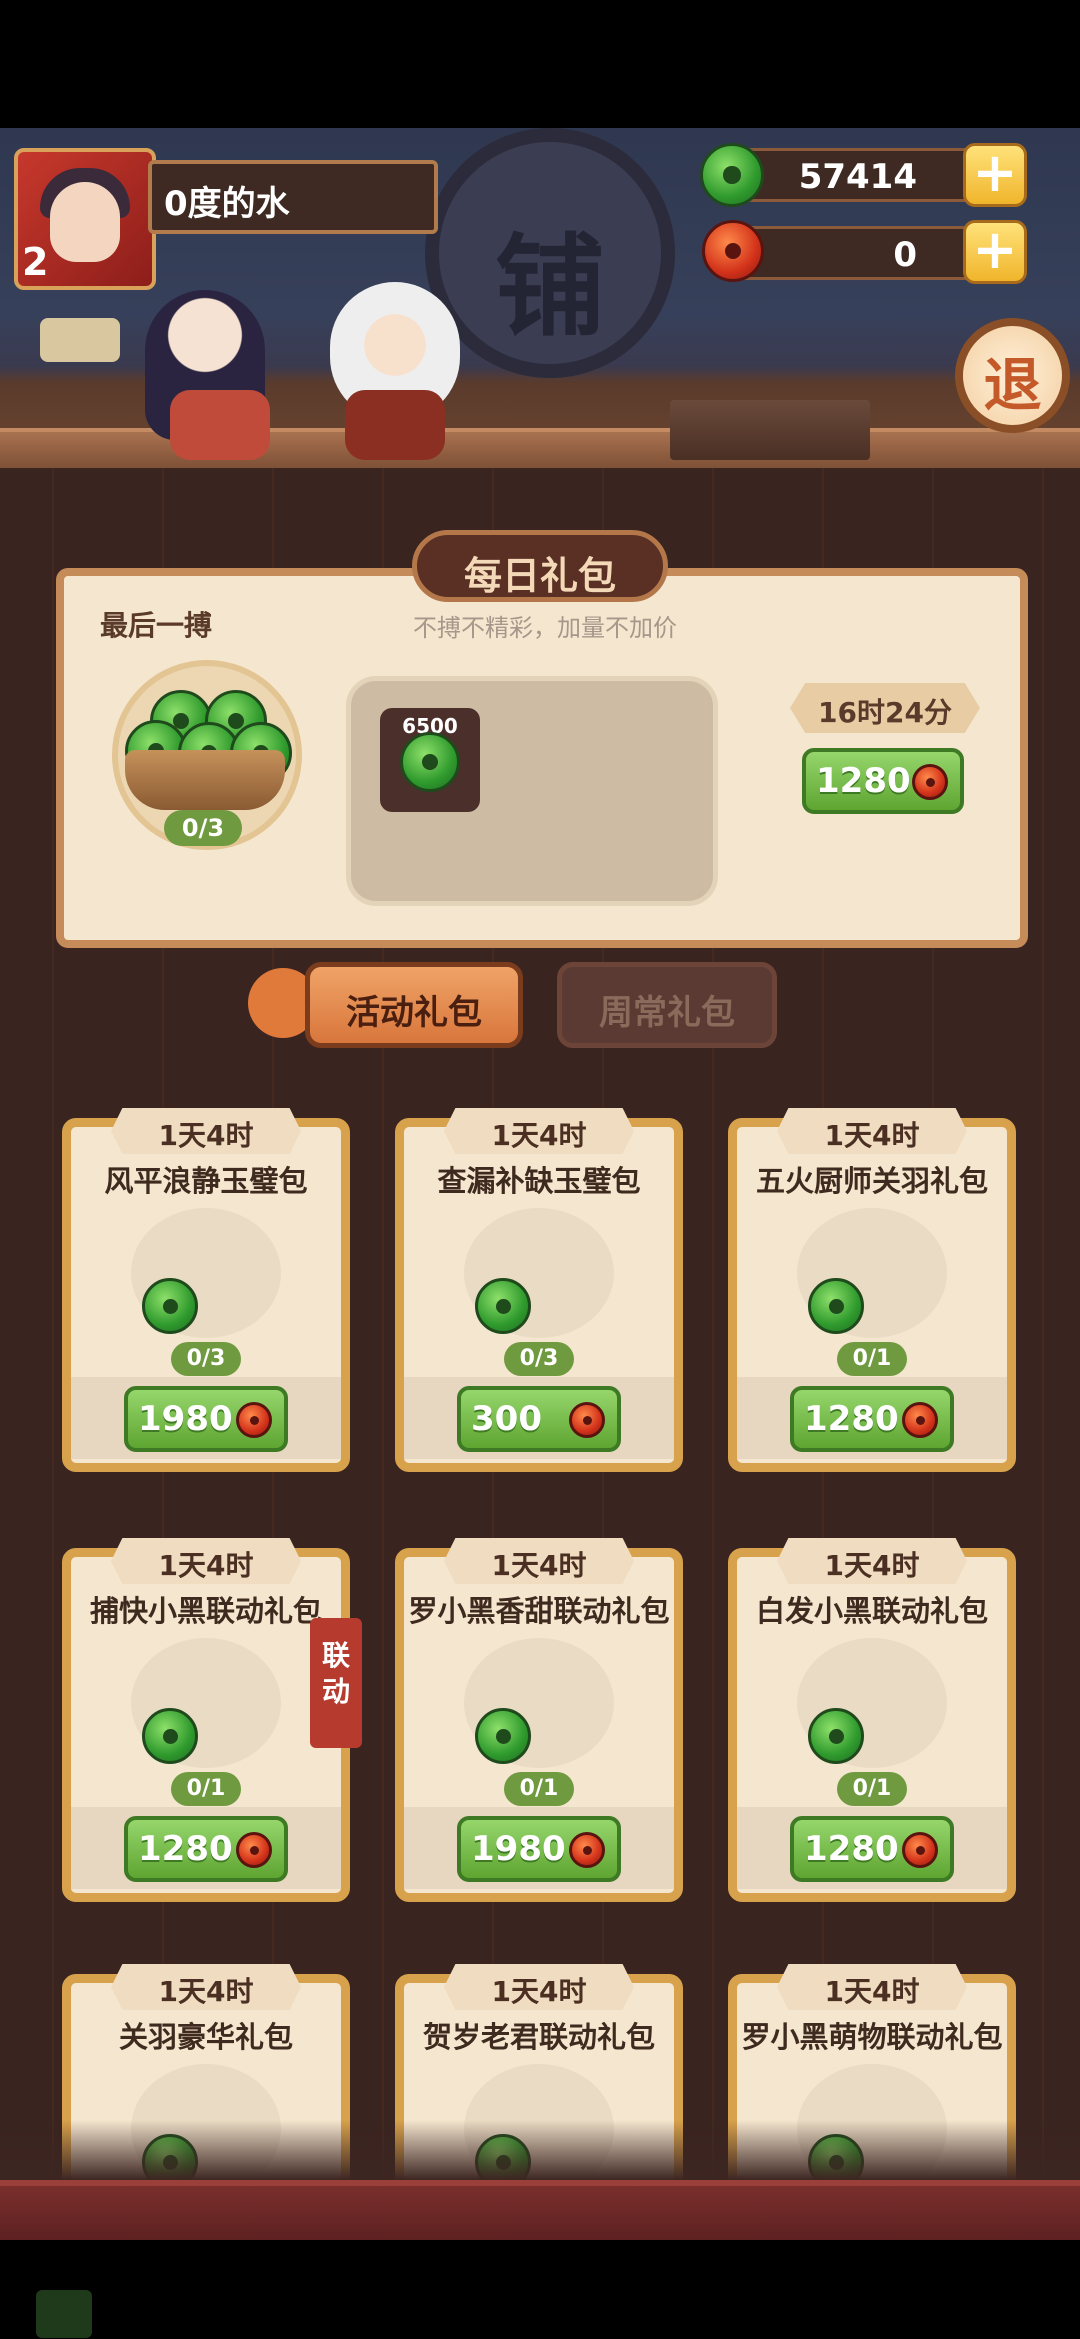 Image resolution: width=1080 pixels, height=2339 pixels. What do you see at coordinates (203, 828) in the screenshot?
I see `daily-pack-count: 0/3` at bounding box center [203, 828].